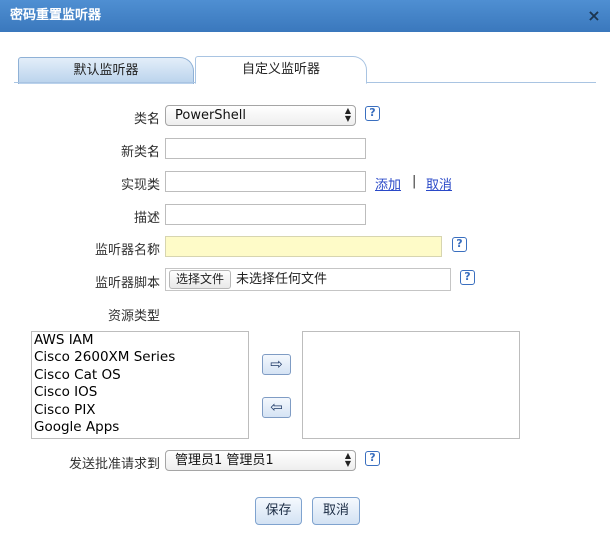  I want to click on list-item: Cisco 2600XM Series, so click(140, 357).